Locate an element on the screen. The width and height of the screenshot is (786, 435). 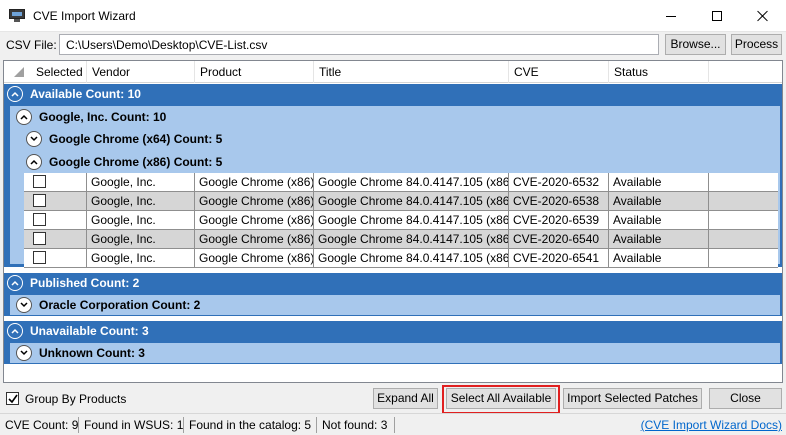
close-button: Close is located at coordinates (745, 398).